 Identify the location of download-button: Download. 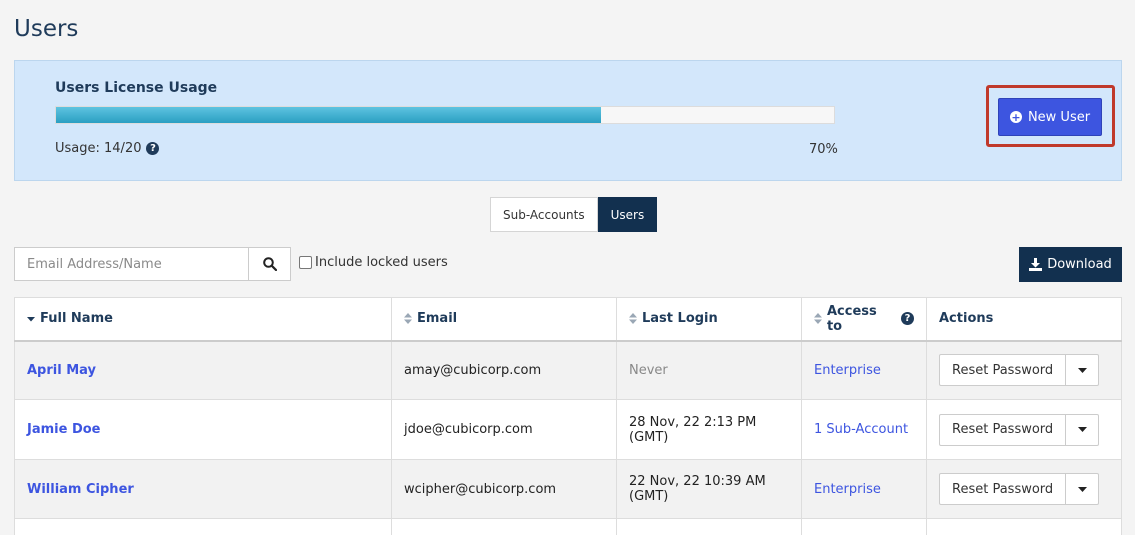
(1070, 264).